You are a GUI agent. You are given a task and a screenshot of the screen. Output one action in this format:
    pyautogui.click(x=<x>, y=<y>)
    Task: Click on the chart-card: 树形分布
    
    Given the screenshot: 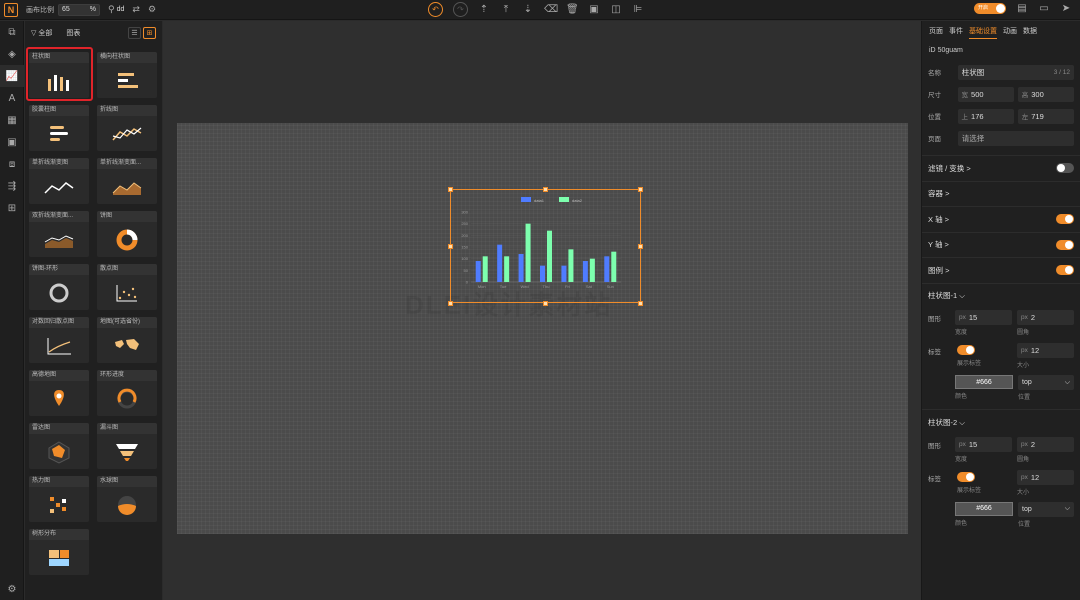 What is the action you would take?
    pyautogui.click(x=59, y=552)
    